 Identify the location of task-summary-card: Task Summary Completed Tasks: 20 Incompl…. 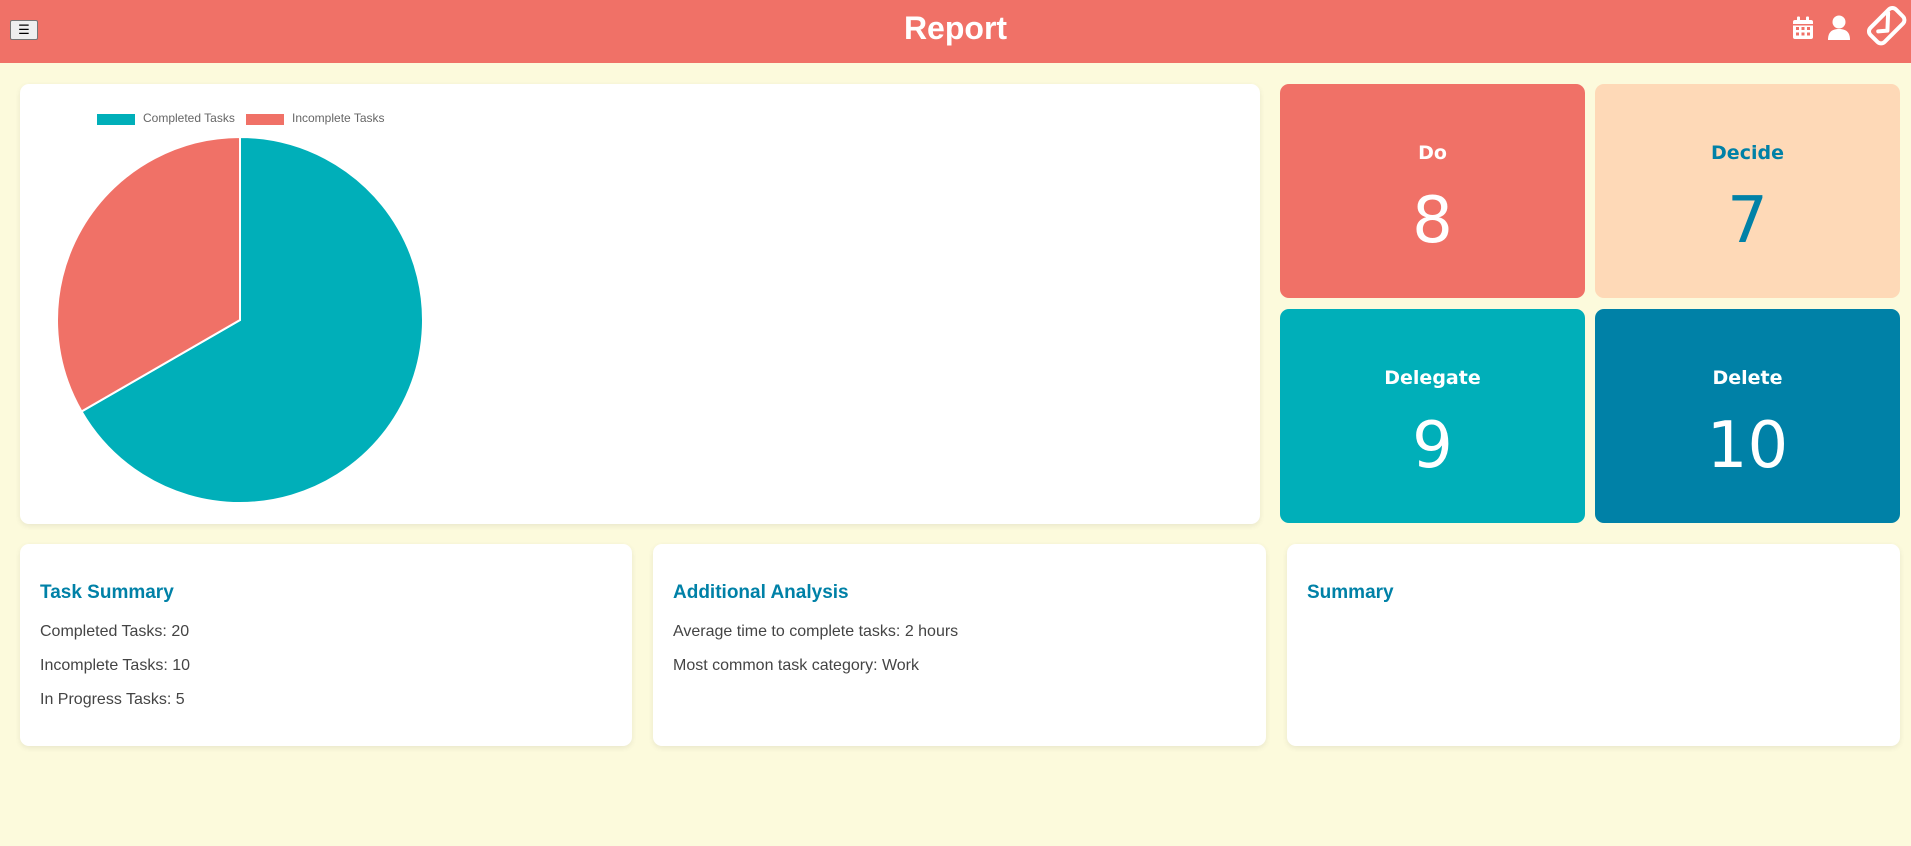
(326, 645).